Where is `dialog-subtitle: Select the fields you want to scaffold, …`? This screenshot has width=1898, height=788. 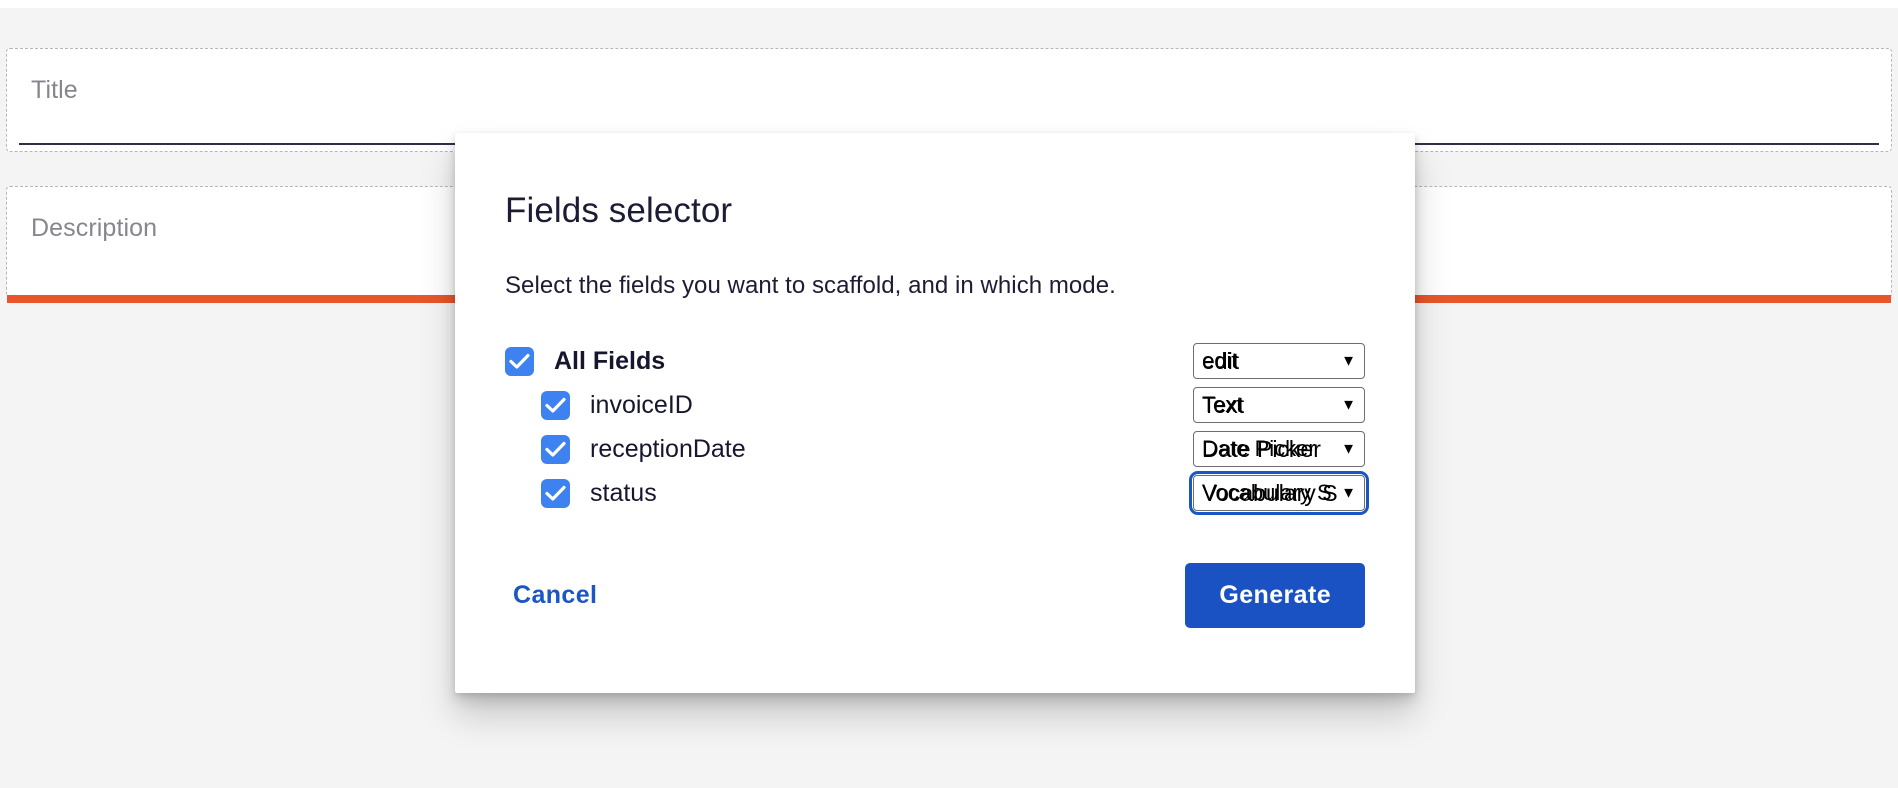
dialog-subtitle: Select the fields you want to scaffold, … is located at coordinates (810, 285).